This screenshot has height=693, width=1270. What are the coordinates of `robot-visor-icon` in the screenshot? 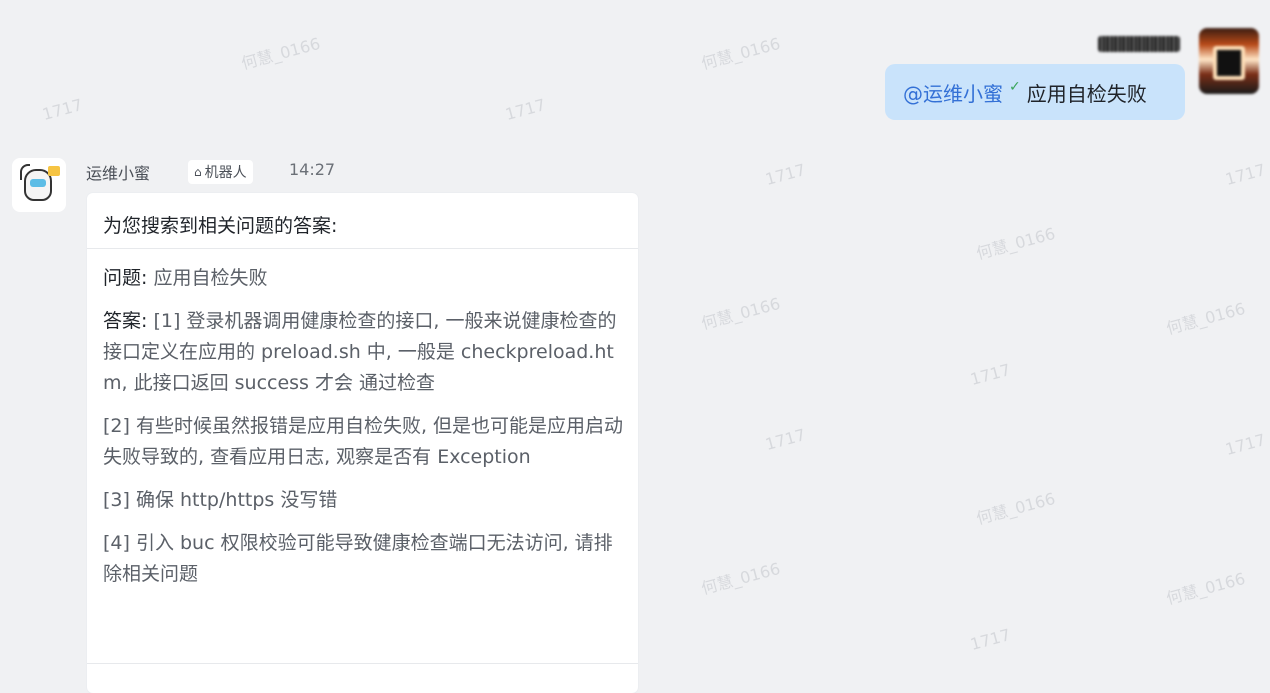 It's located at (38, 183).